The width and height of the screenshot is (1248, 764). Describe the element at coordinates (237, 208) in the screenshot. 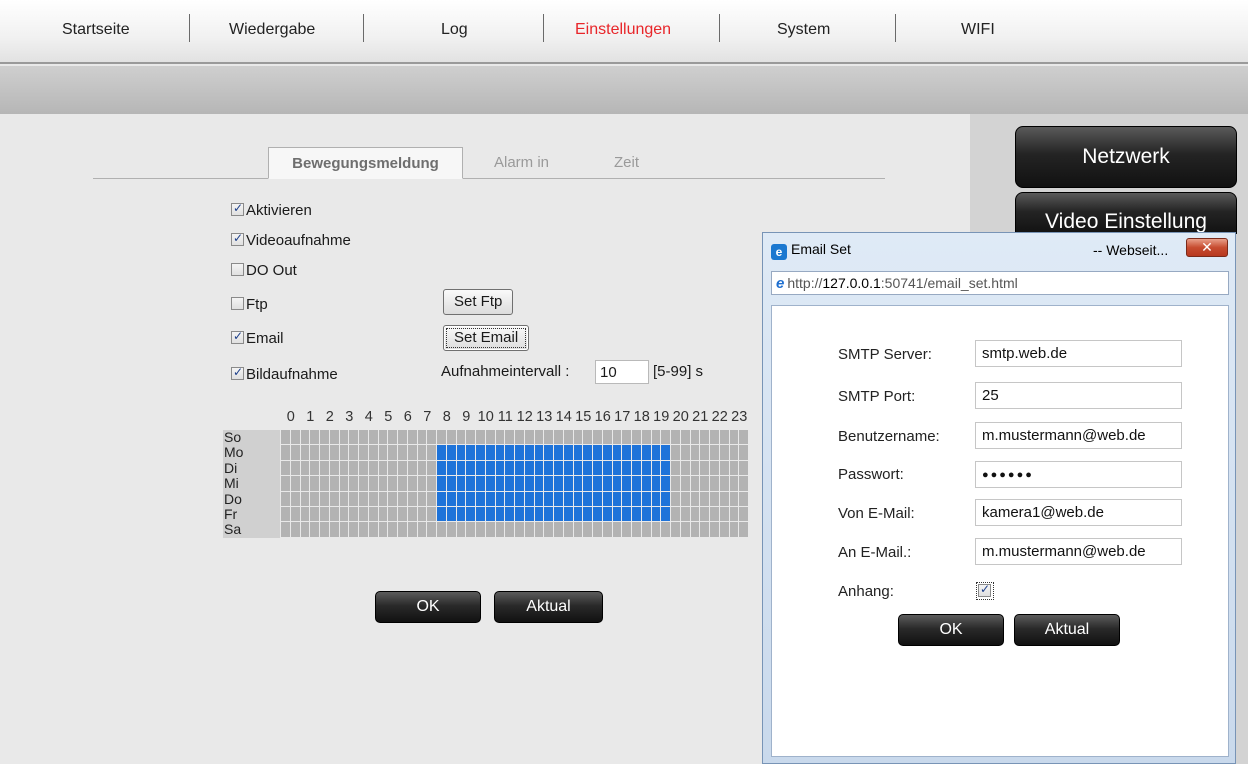

I see `aktivieren-checkbox` at that location.